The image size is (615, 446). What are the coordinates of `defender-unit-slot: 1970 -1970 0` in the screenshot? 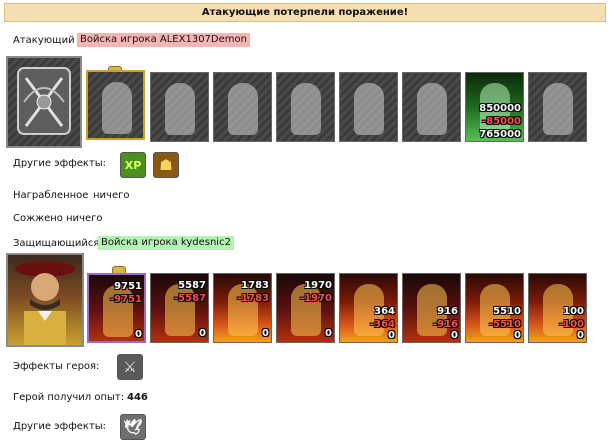 It's located at (305, 308).